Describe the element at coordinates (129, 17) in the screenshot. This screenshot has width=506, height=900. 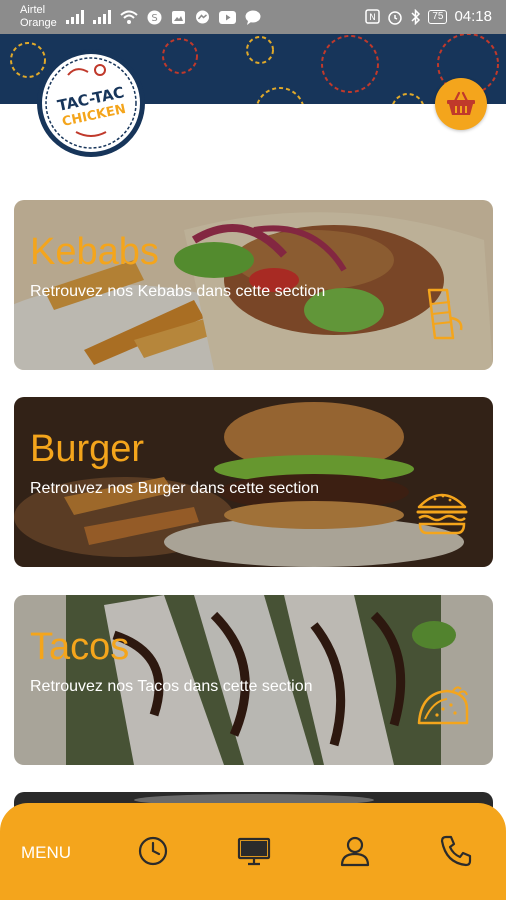
I see `wifi-icon` at that location.